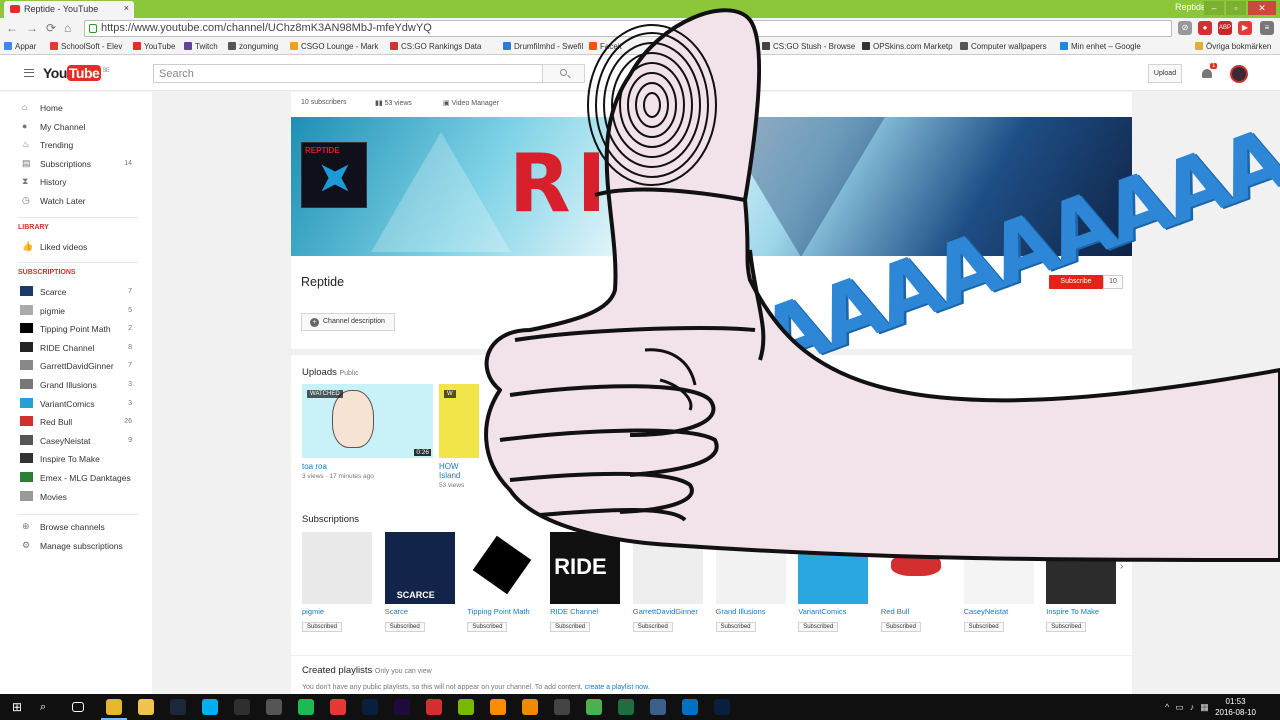 This screenshot has width=1280, height=720. I want to click on bookmark-item: OPSkins.com Marketp, so click(907, 46).